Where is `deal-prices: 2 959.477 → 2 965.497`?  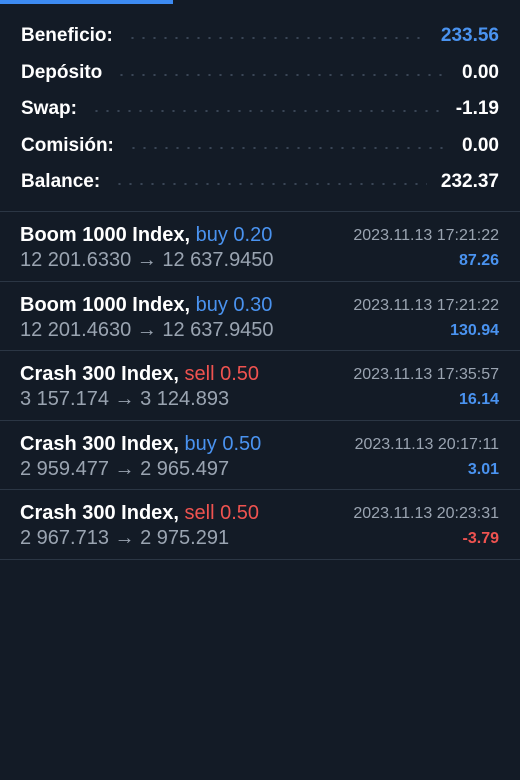
deal-prices: 2 959.477 → 2 965.497 is located at coordinates (125, 468).